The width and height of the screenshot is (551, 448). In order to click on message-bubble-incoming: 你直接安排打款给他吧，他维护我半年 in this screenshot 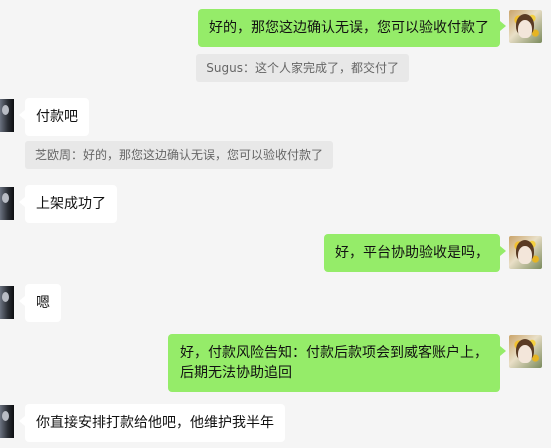, I will do `click(152, 423)`.